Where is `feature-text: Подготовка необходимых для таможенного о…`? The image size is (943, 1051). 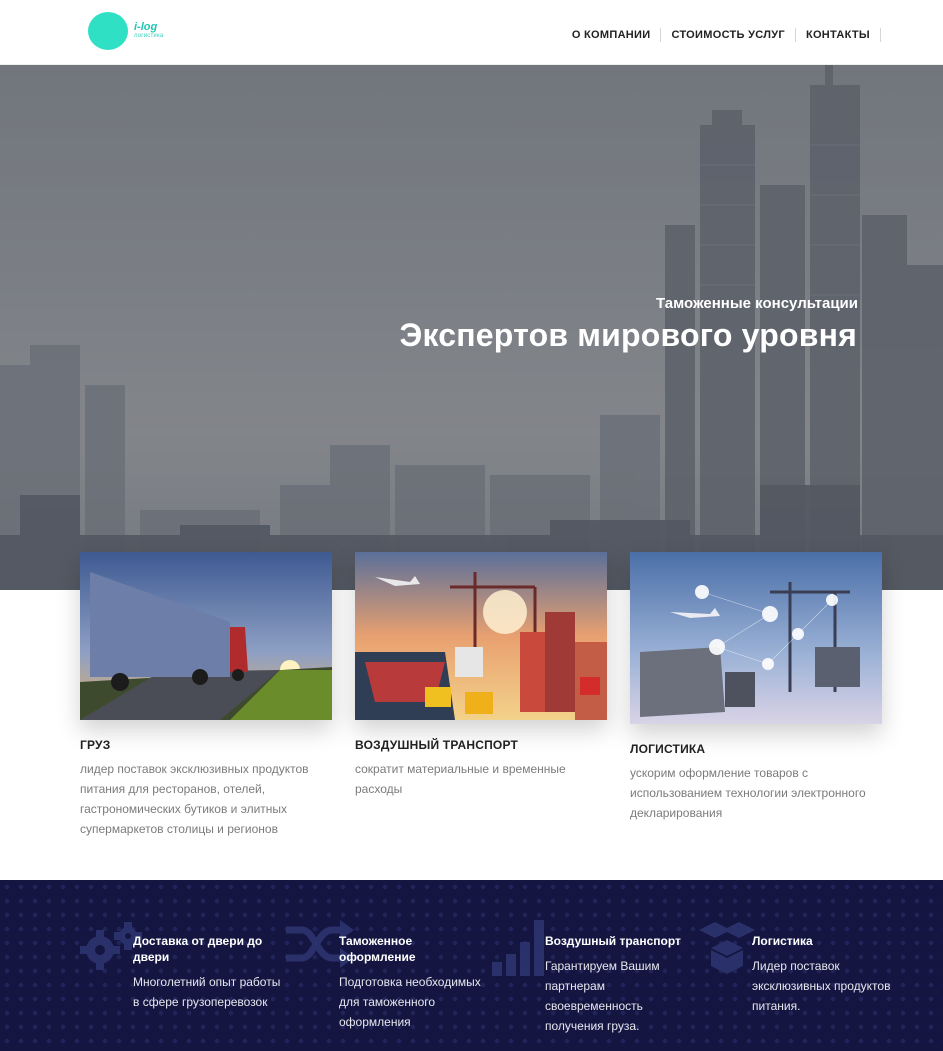
feature-text: Подготовка необходимых для таможенного о… is located at coordinates (410, 1002).